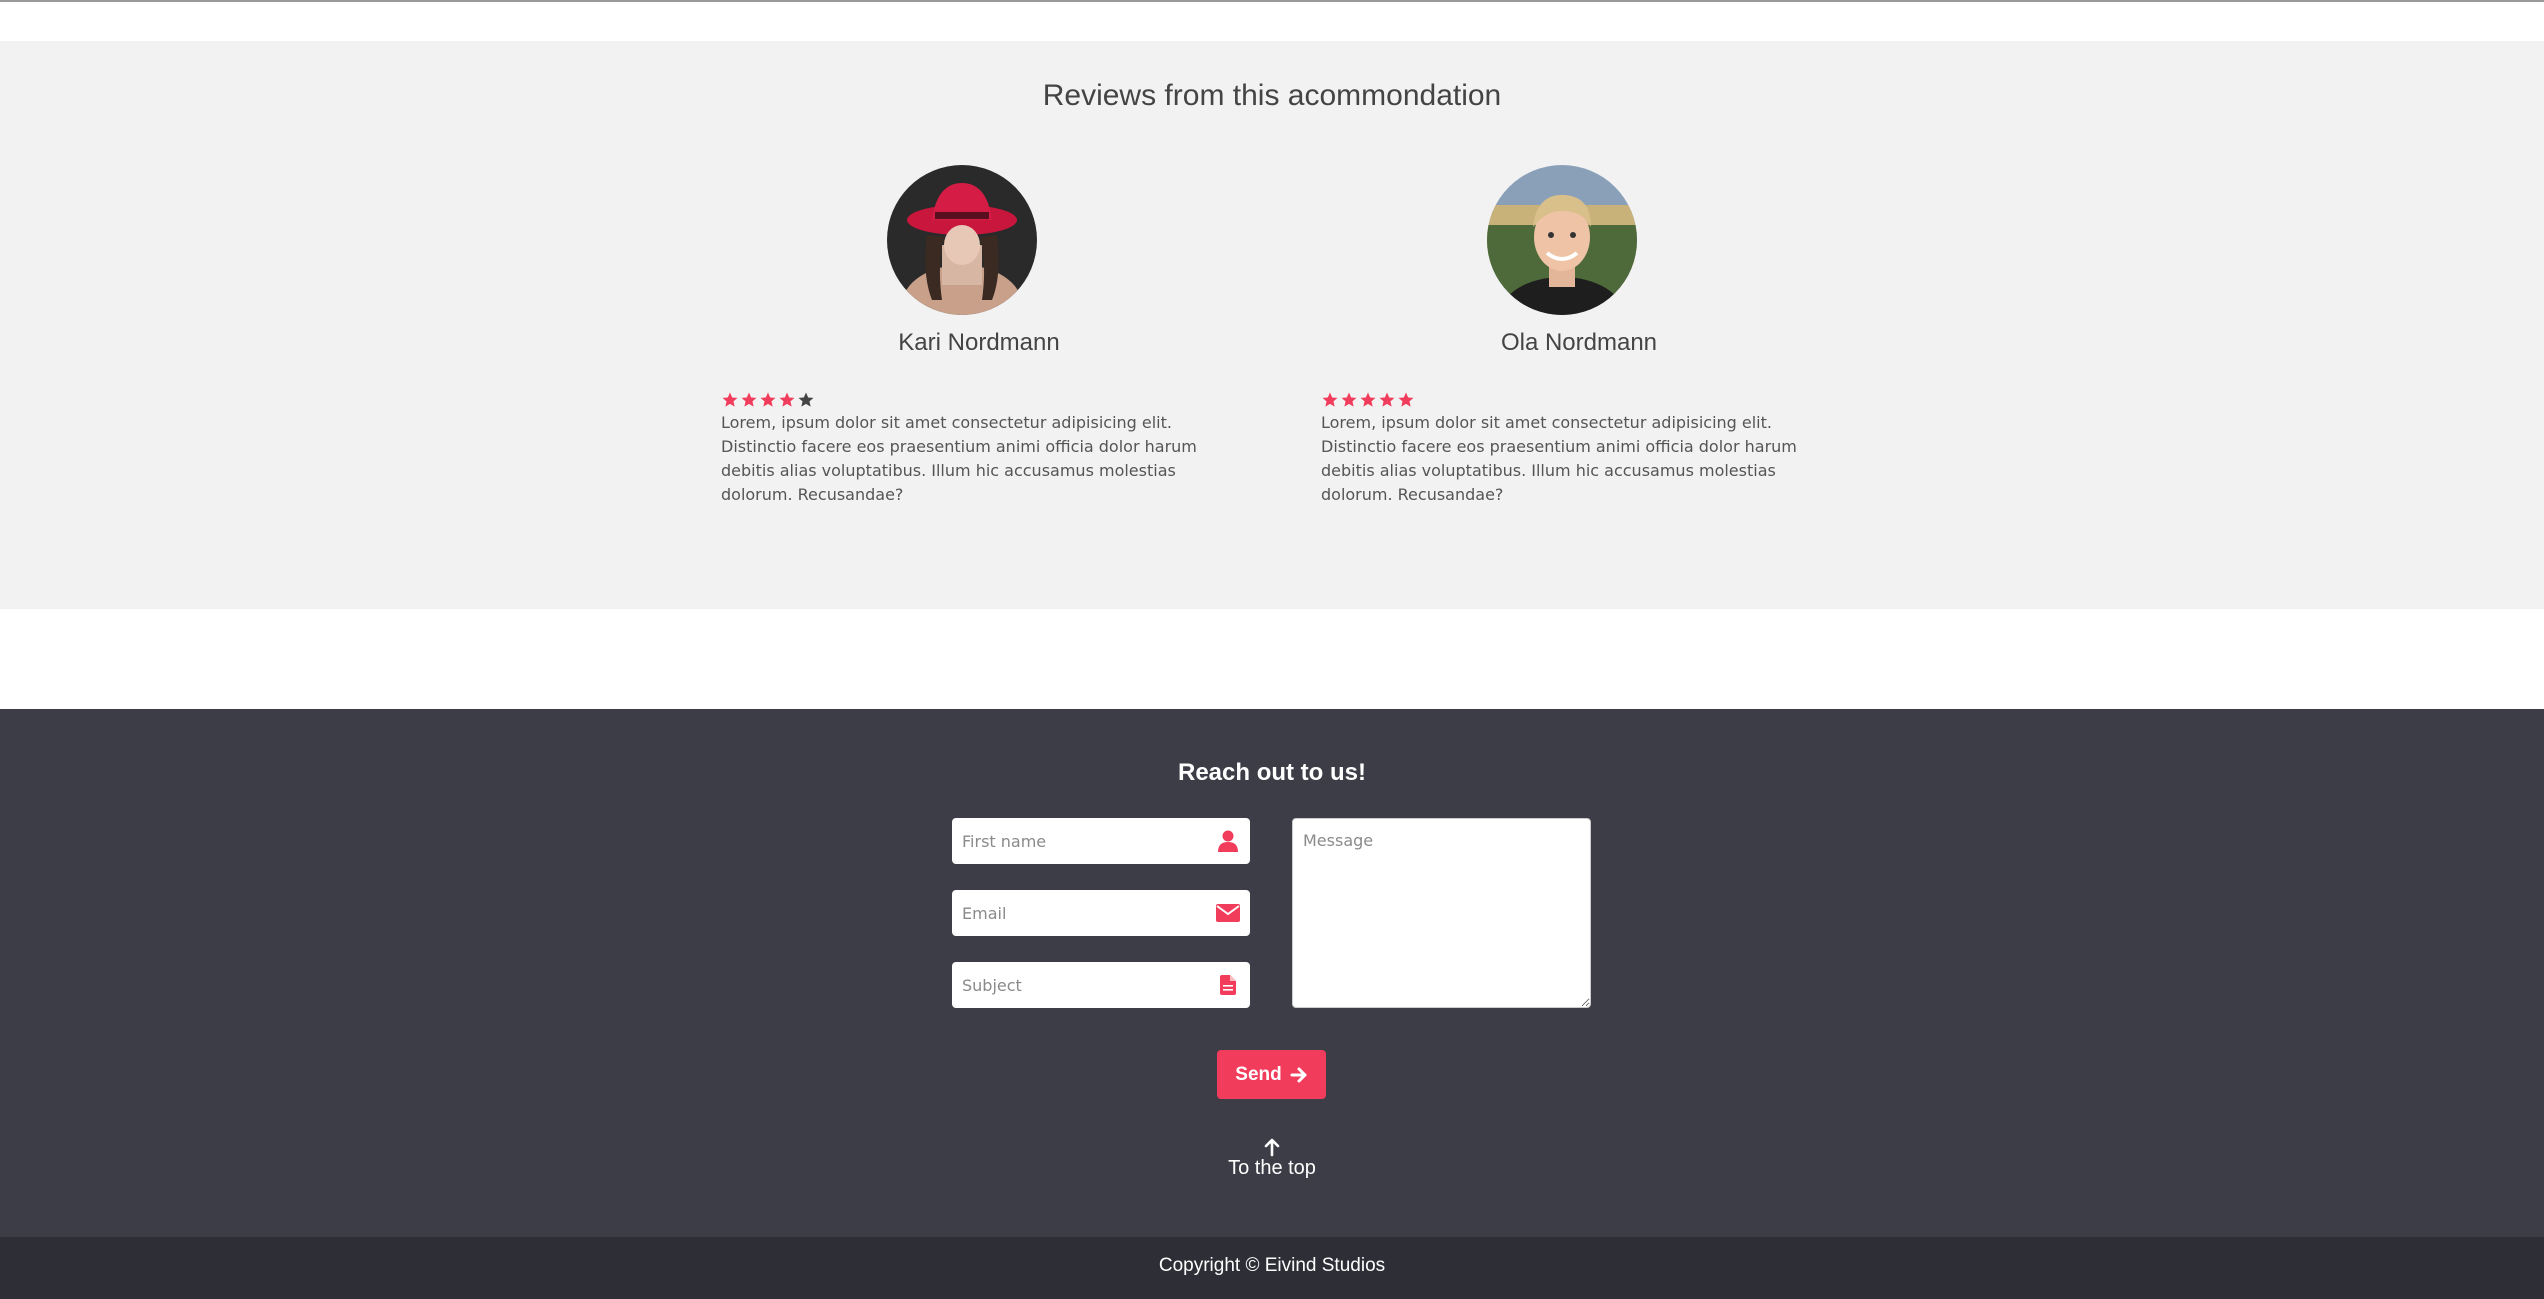 The height and width of the screenshot is (1299, 2544). I want to click on to-top-link: To the top, so click(1272, 1158).